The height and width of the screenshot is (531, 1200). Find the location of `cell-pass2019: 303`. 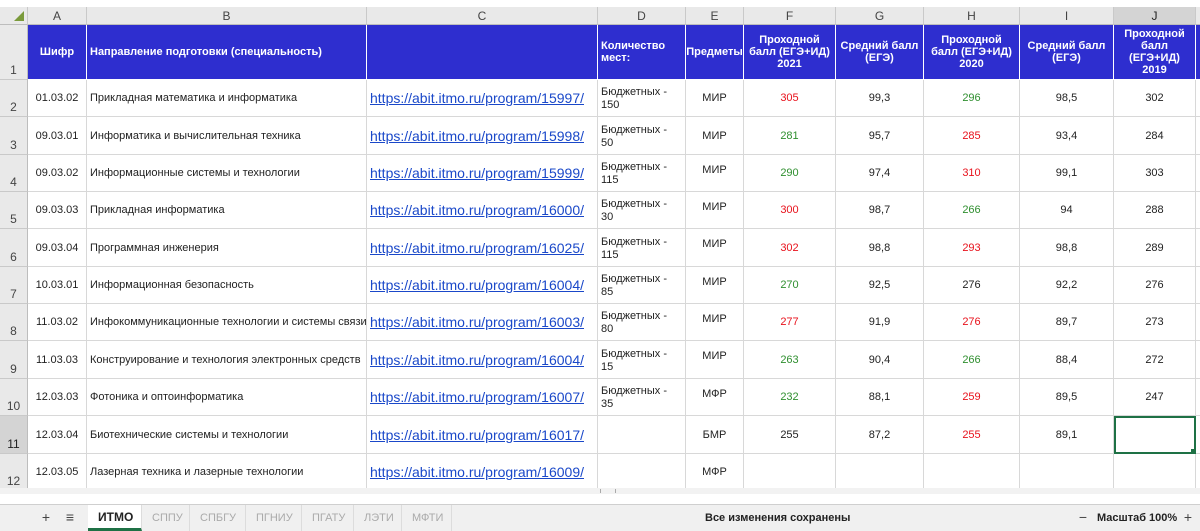

cell-pass2019: 303 is located at coordinates (1155, 173).